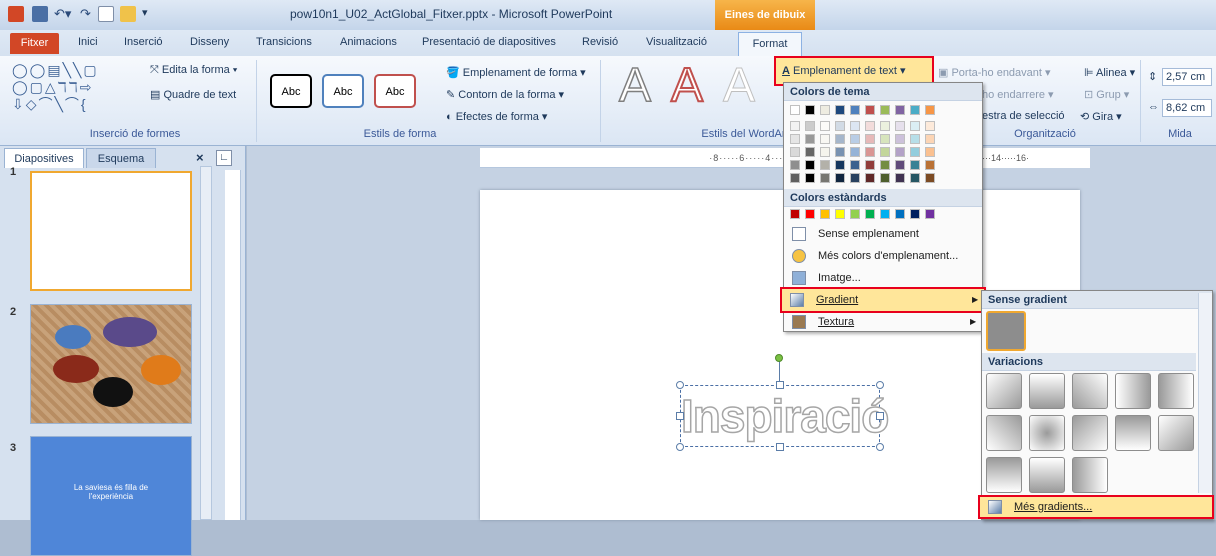  What do you see at coordinates (1109, 72) in the screenshot?
I see `align-button: ⊫ Alinea ▾` at bounding box center [1109, 72].